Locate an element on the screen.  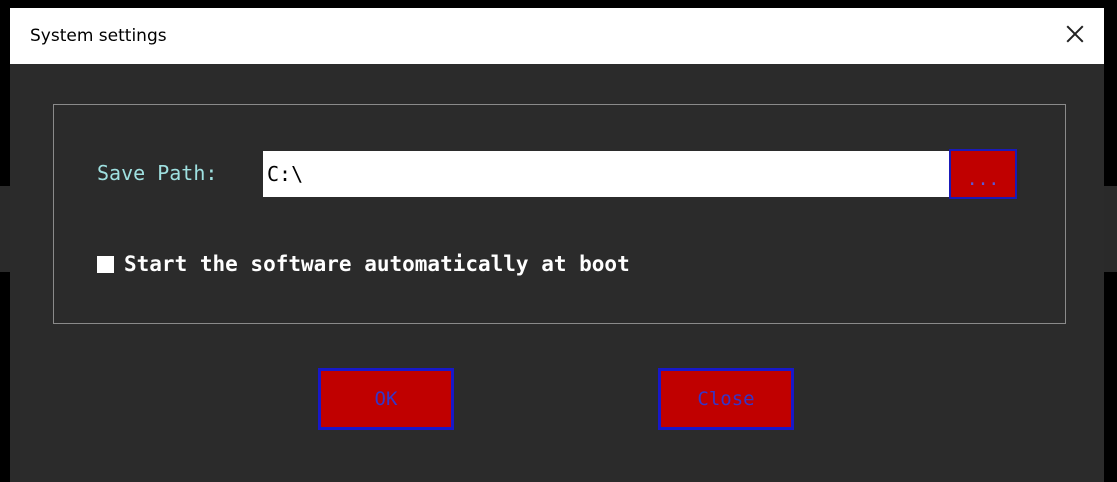
title-bar: System settings is located at coordinates (557, 36).